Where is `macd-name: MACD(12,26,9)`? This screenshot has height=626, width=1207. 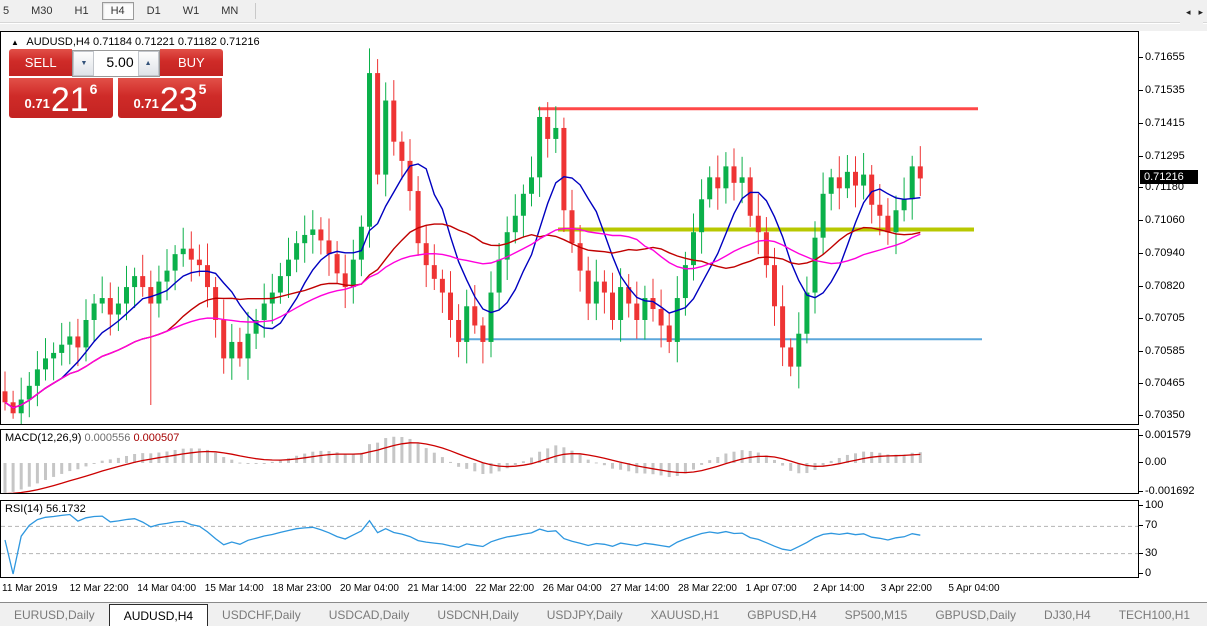
macd-name: MACD(12,26,9) is located at coordinates (43, 438).